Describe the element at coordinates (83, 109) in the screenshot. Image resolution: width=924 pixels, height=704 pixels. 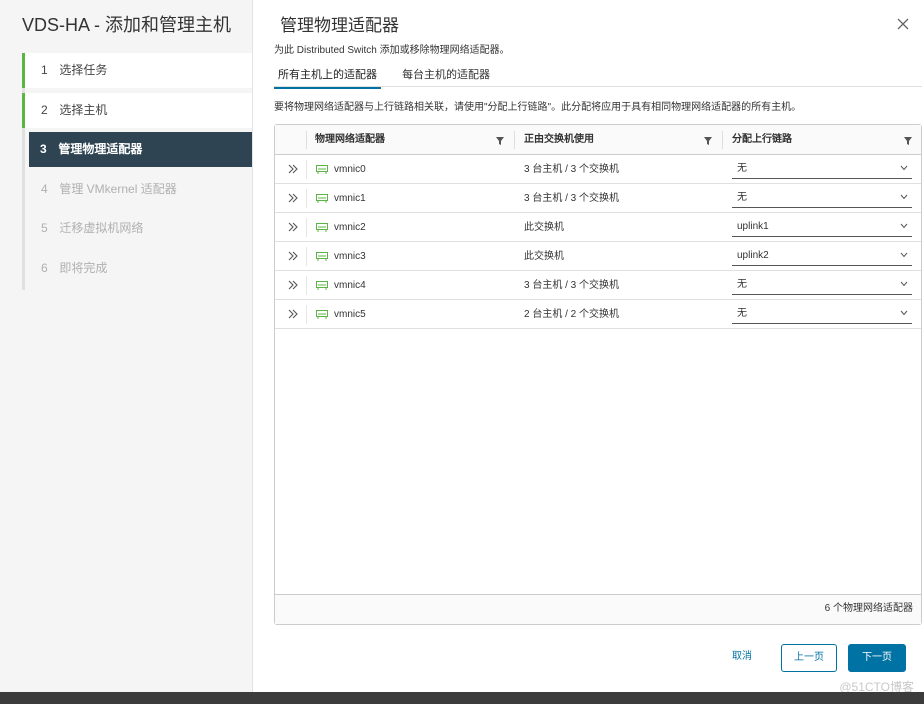
I see `step-label: 选择主机` at that location.